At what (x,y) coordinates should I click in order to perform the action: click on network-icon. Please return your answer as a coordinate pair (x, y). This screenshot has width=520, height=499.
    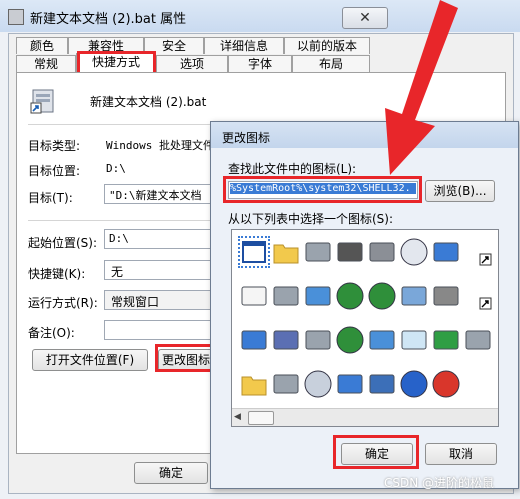
    Looking at the image, I should click on (318, 296).